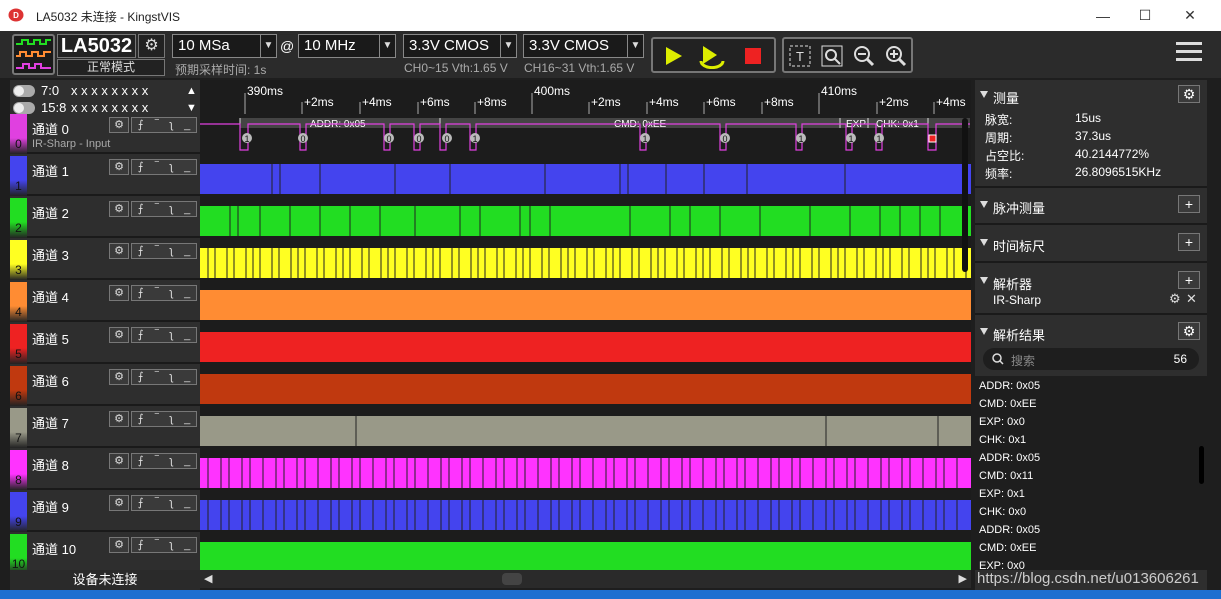  I want to click on channel-name: 通道 6, so click(50, 380).